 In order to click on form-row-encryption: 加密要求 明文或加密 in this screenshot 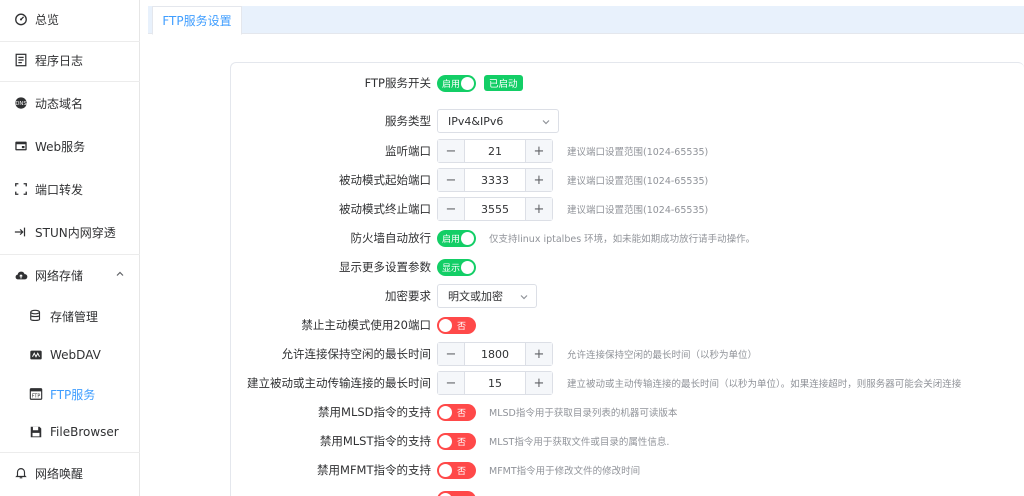, I will do `click(627, 296)`.